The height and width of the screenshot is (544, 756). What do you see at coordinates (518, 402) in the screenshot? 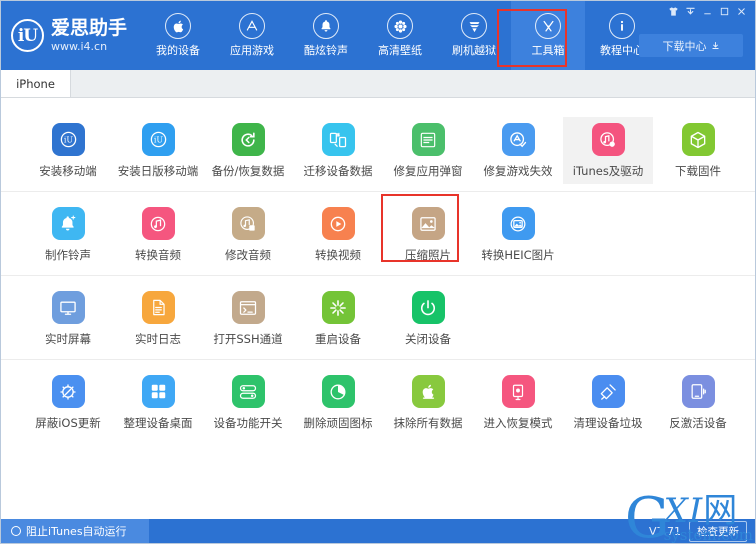
I see `tool-recovery-mode: 进入恢复模式` at bounding box center [518, 402].